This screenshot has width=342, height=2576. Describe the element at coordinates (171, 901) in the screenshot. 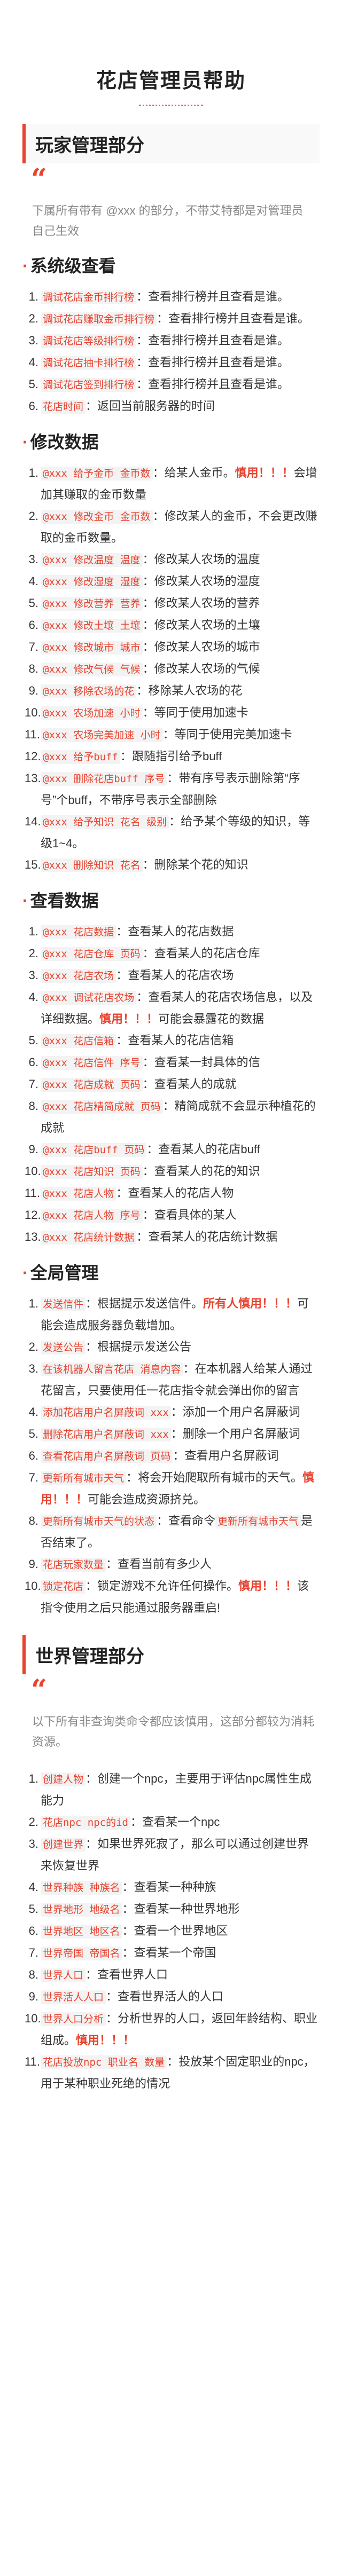

I see `subsection-heading: · 查看数据` at that location.